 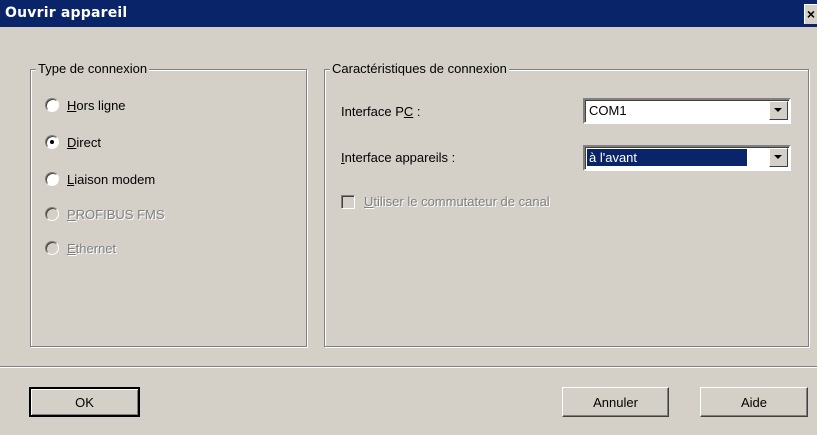 I want to click on channel-switch-checkbox: Utiliser le commutateur de canal, so click(x=445, y=201).